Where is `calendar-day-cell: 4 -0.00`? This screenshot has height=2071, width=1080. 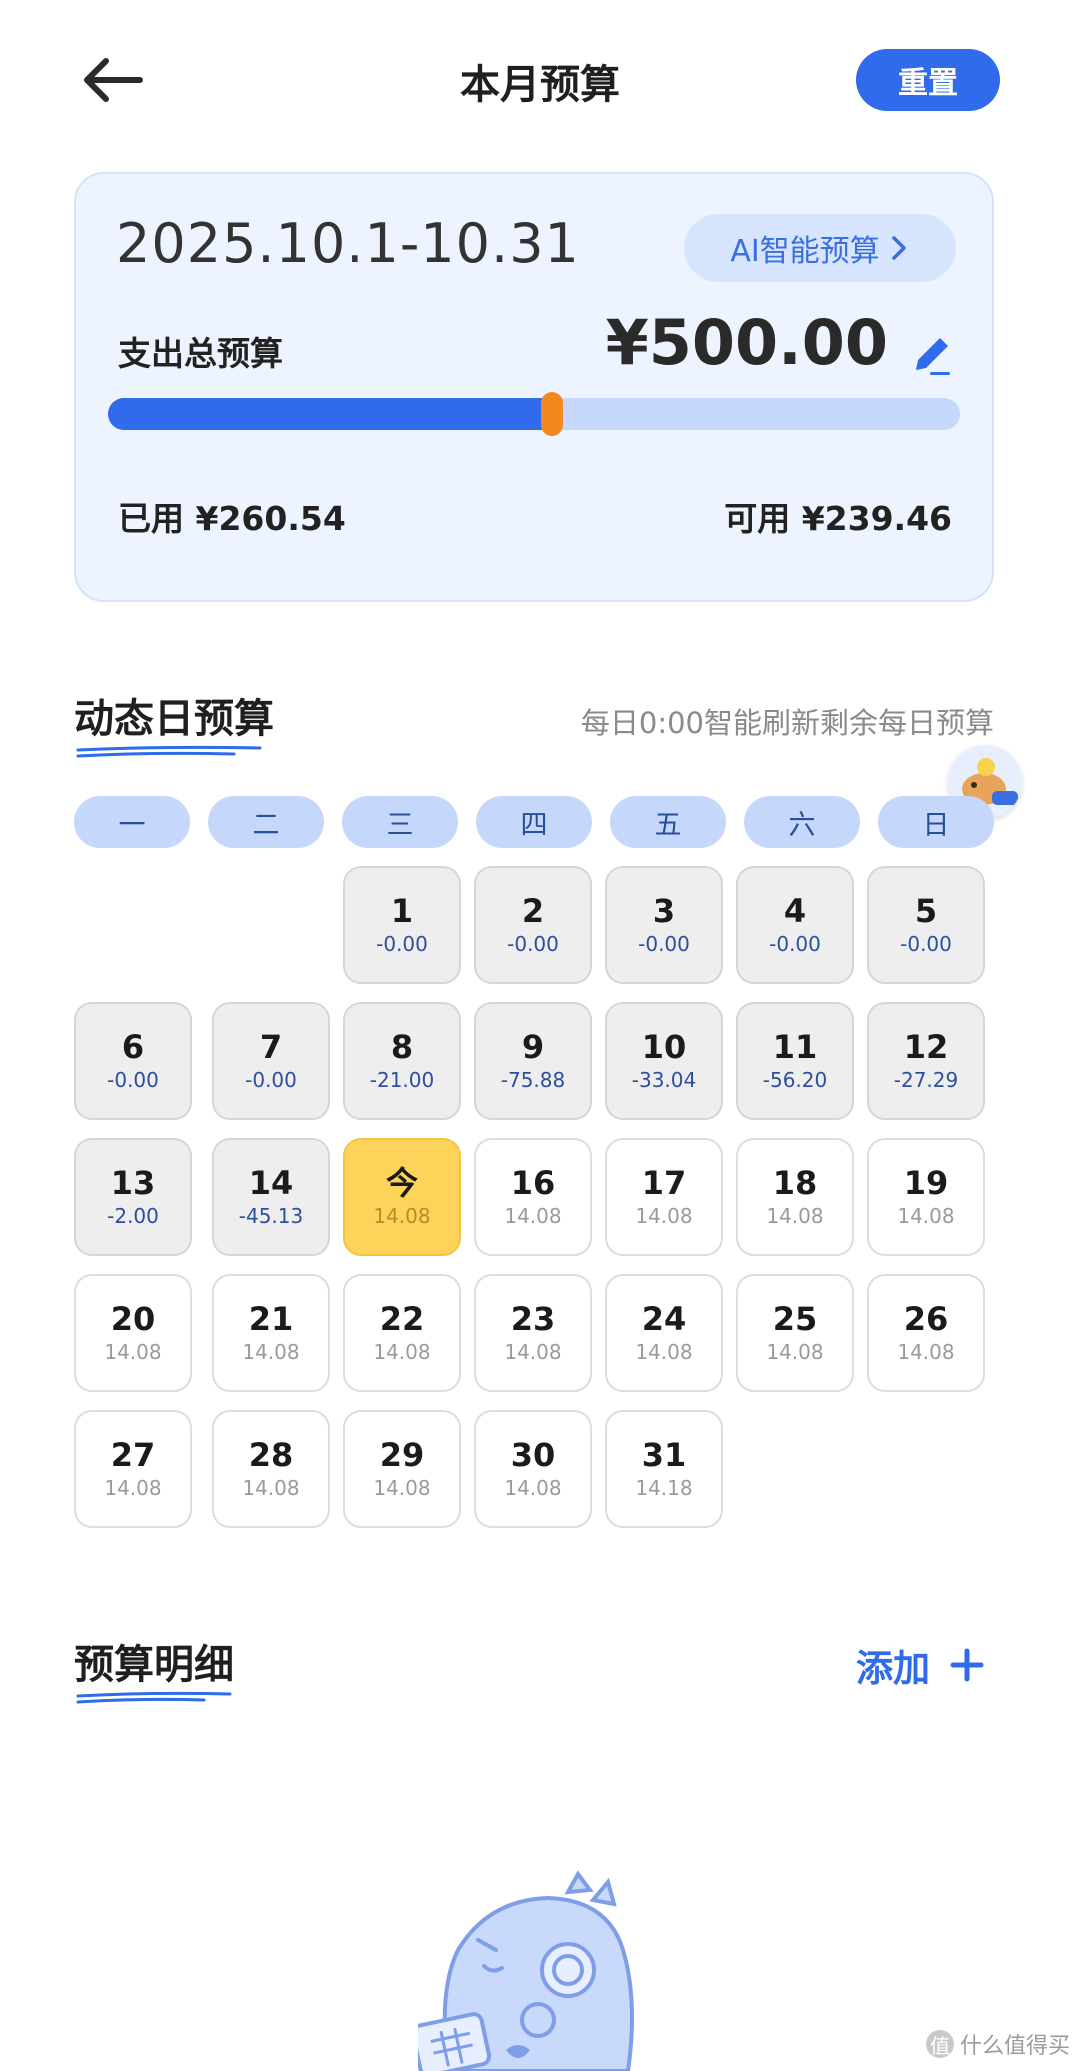
calendar-day-cell: 4 -0.00 is located at coordinates (795, 925).